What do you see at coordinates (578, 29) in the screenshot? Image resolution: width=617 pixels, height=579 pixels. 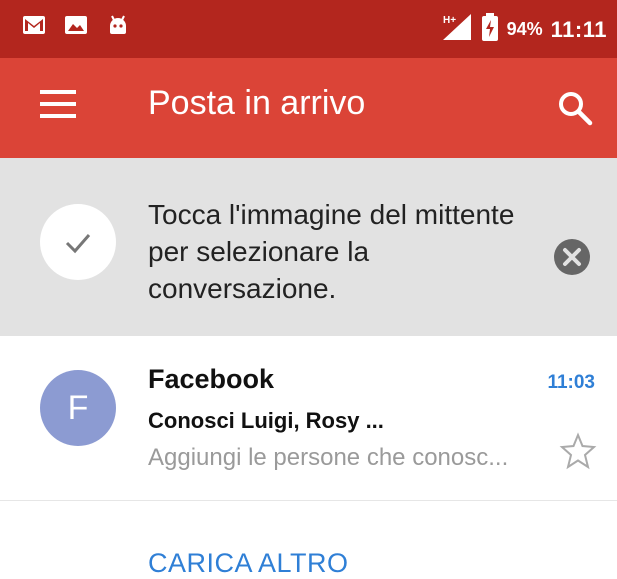 I see `clock: 11:11` at bounding box center [578, 29].